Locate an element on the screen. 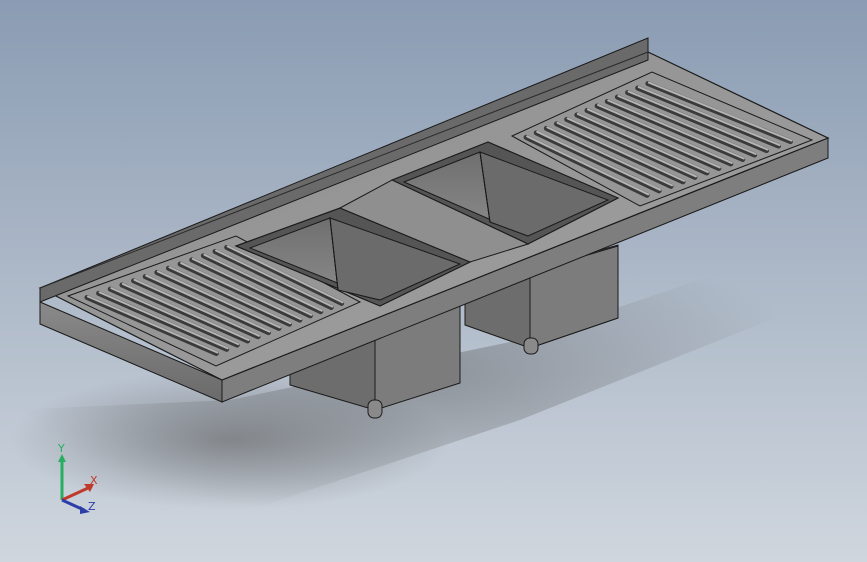 This screenshot has height=562, width=867. triad-y-label: Y is located at coordinates (61, 448).